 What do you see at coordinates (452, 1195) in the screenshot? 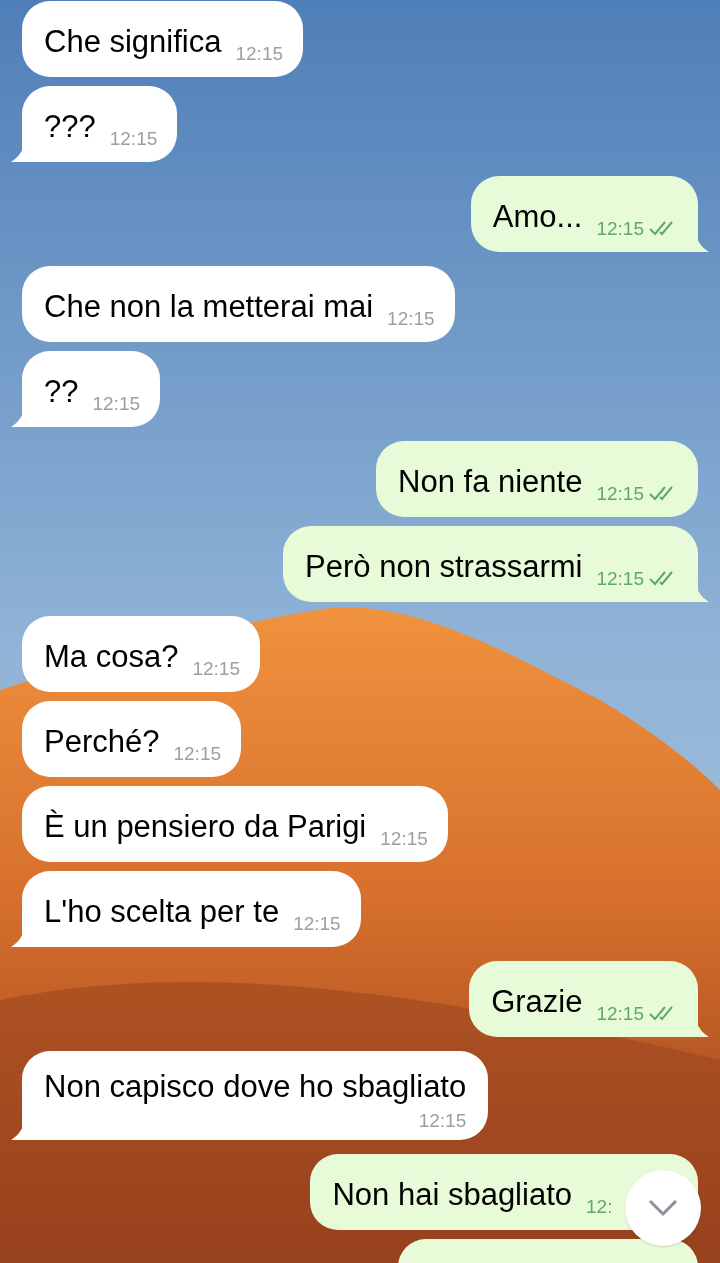
I see `message-text: Non hai sbagliato` at bounding box center [452, 1195].